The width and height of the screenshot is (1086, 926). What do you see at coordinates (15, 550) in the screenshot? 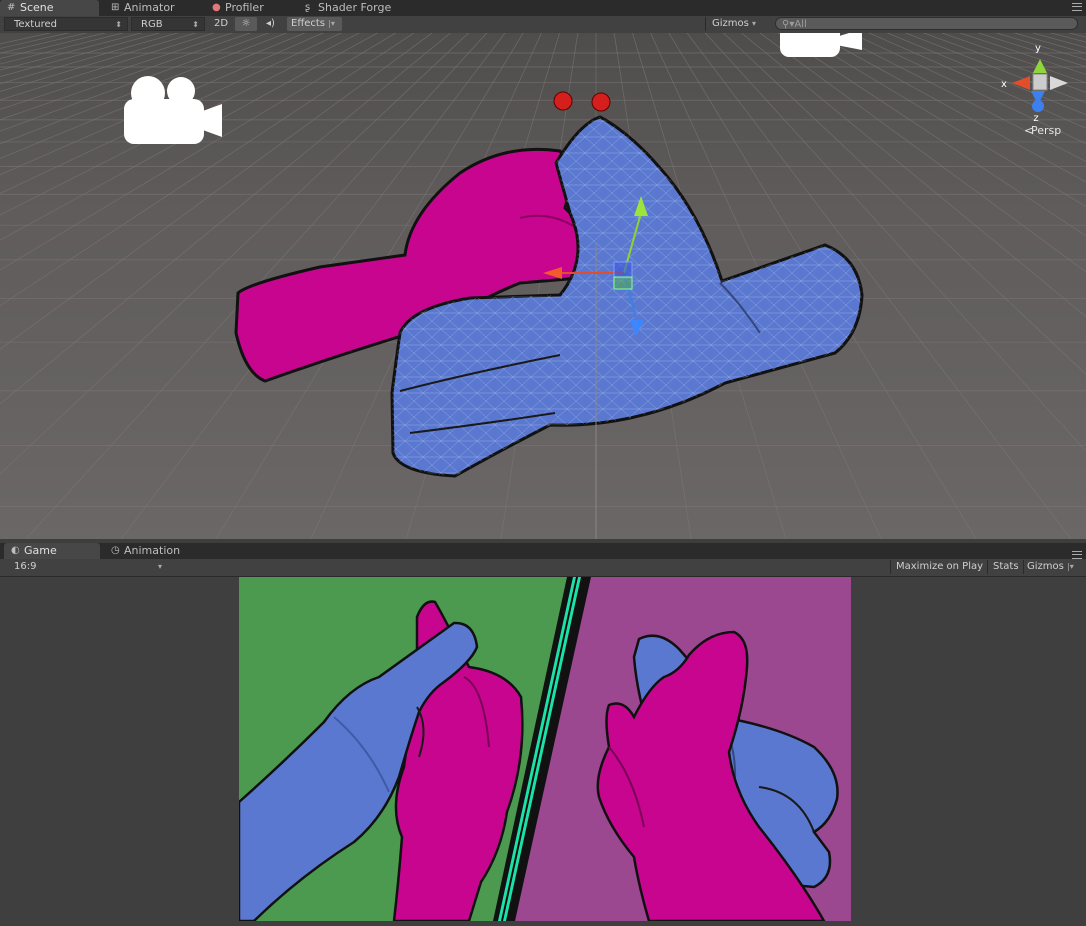
I see `game-icon: ◐` at bounding box center [15, 550].